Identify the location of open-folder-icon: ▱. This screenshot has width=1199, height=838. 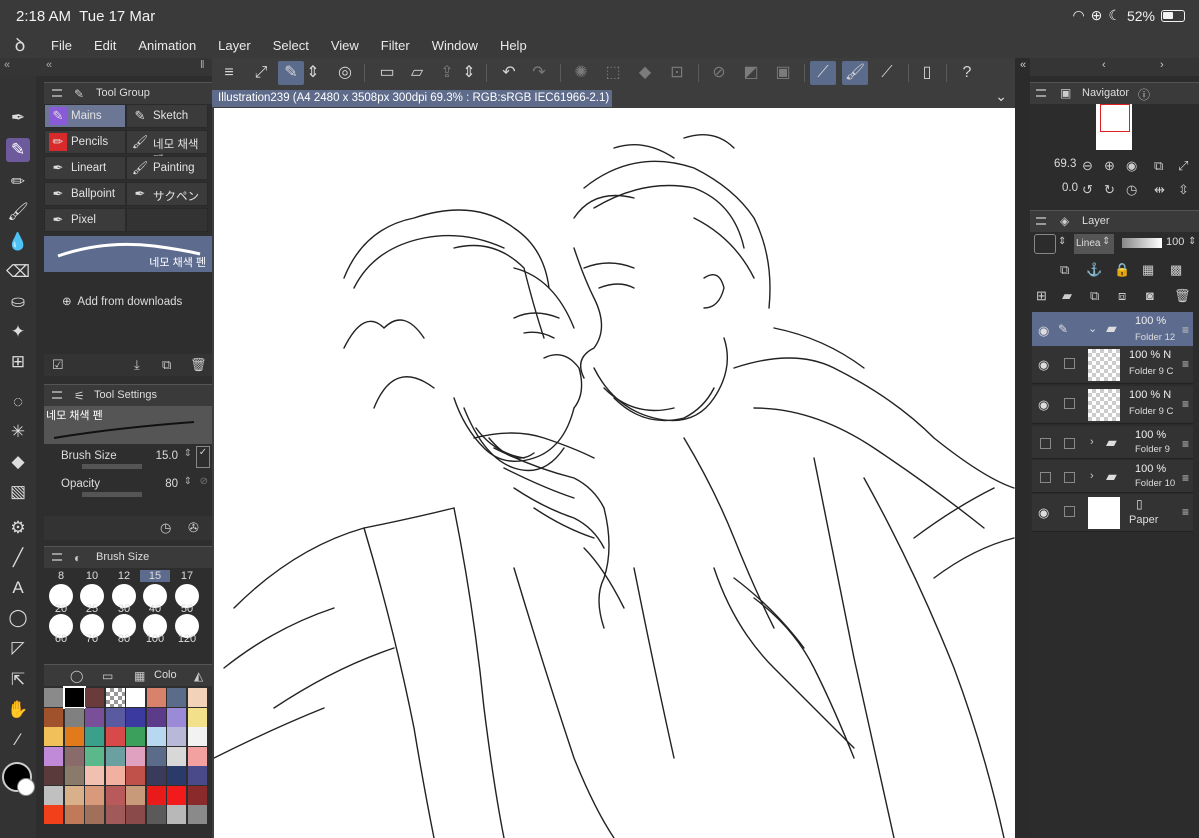
(417, 73).